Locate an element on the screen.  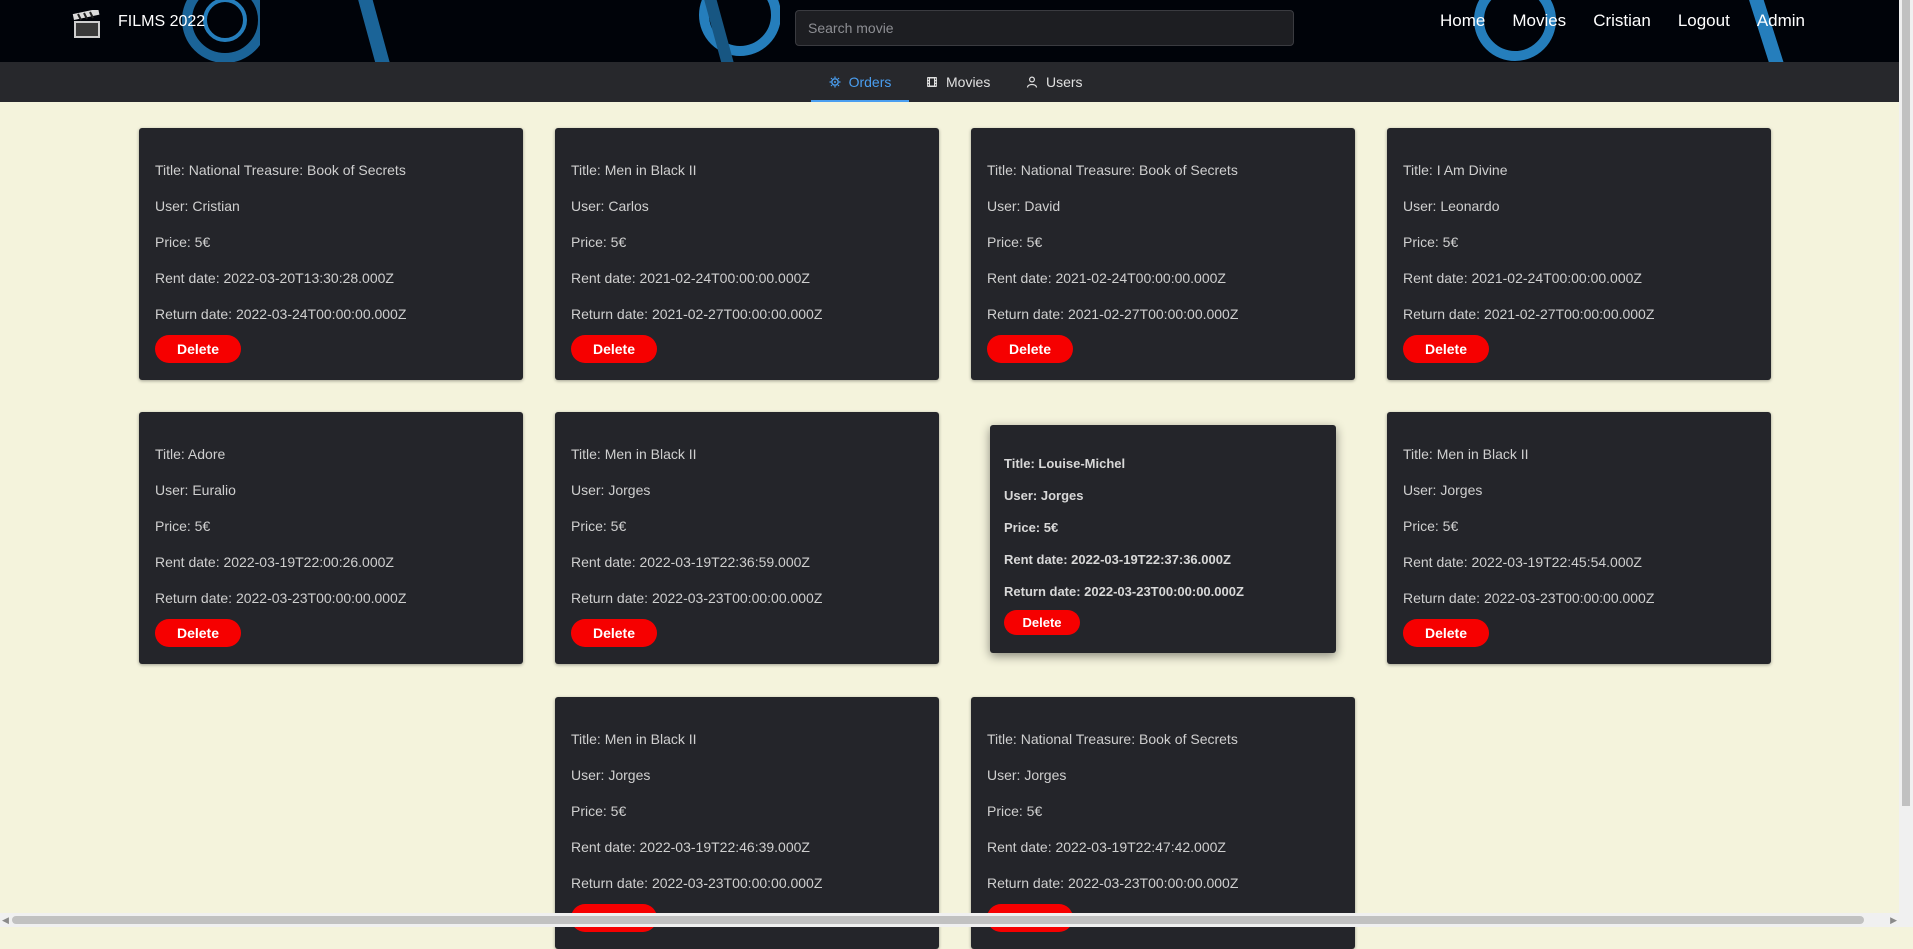
order-rent-date: Rent date: 2022-03-20T13:30:28.000Z is located at coordinates (274, 278).